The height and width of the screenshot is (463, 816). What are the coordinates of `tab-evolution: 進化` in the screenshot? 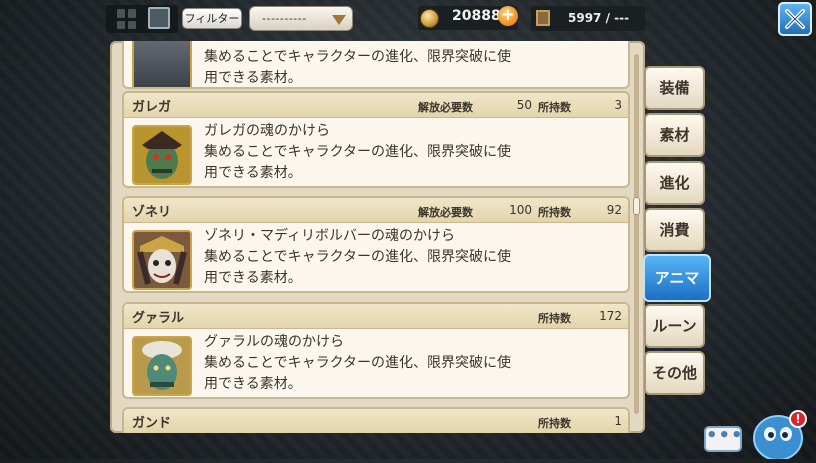 It's located at (674, 183).